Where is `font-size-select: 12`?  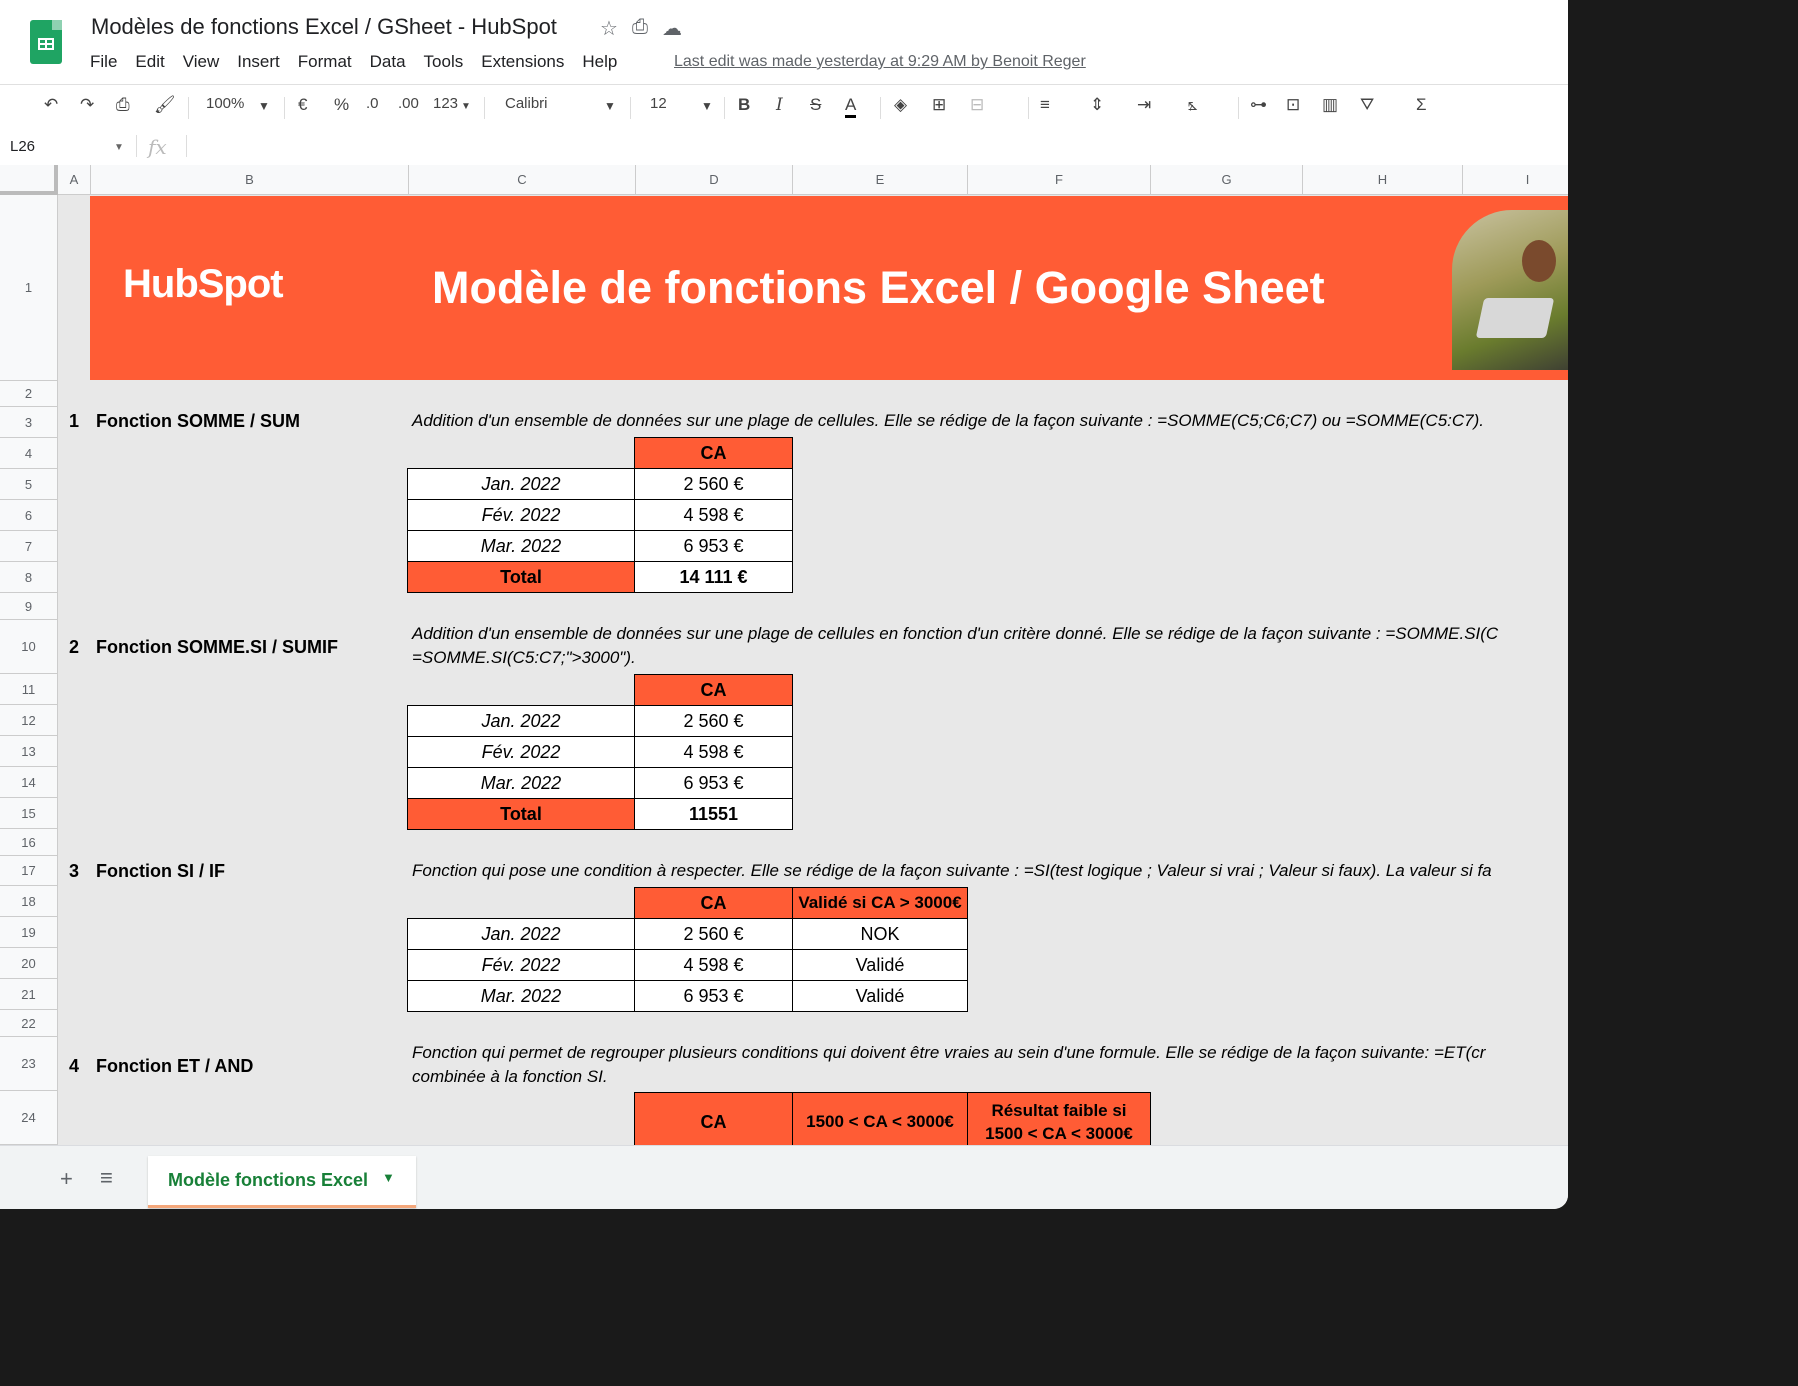 font-size-select: 12 is located at coordinates (658, 103).